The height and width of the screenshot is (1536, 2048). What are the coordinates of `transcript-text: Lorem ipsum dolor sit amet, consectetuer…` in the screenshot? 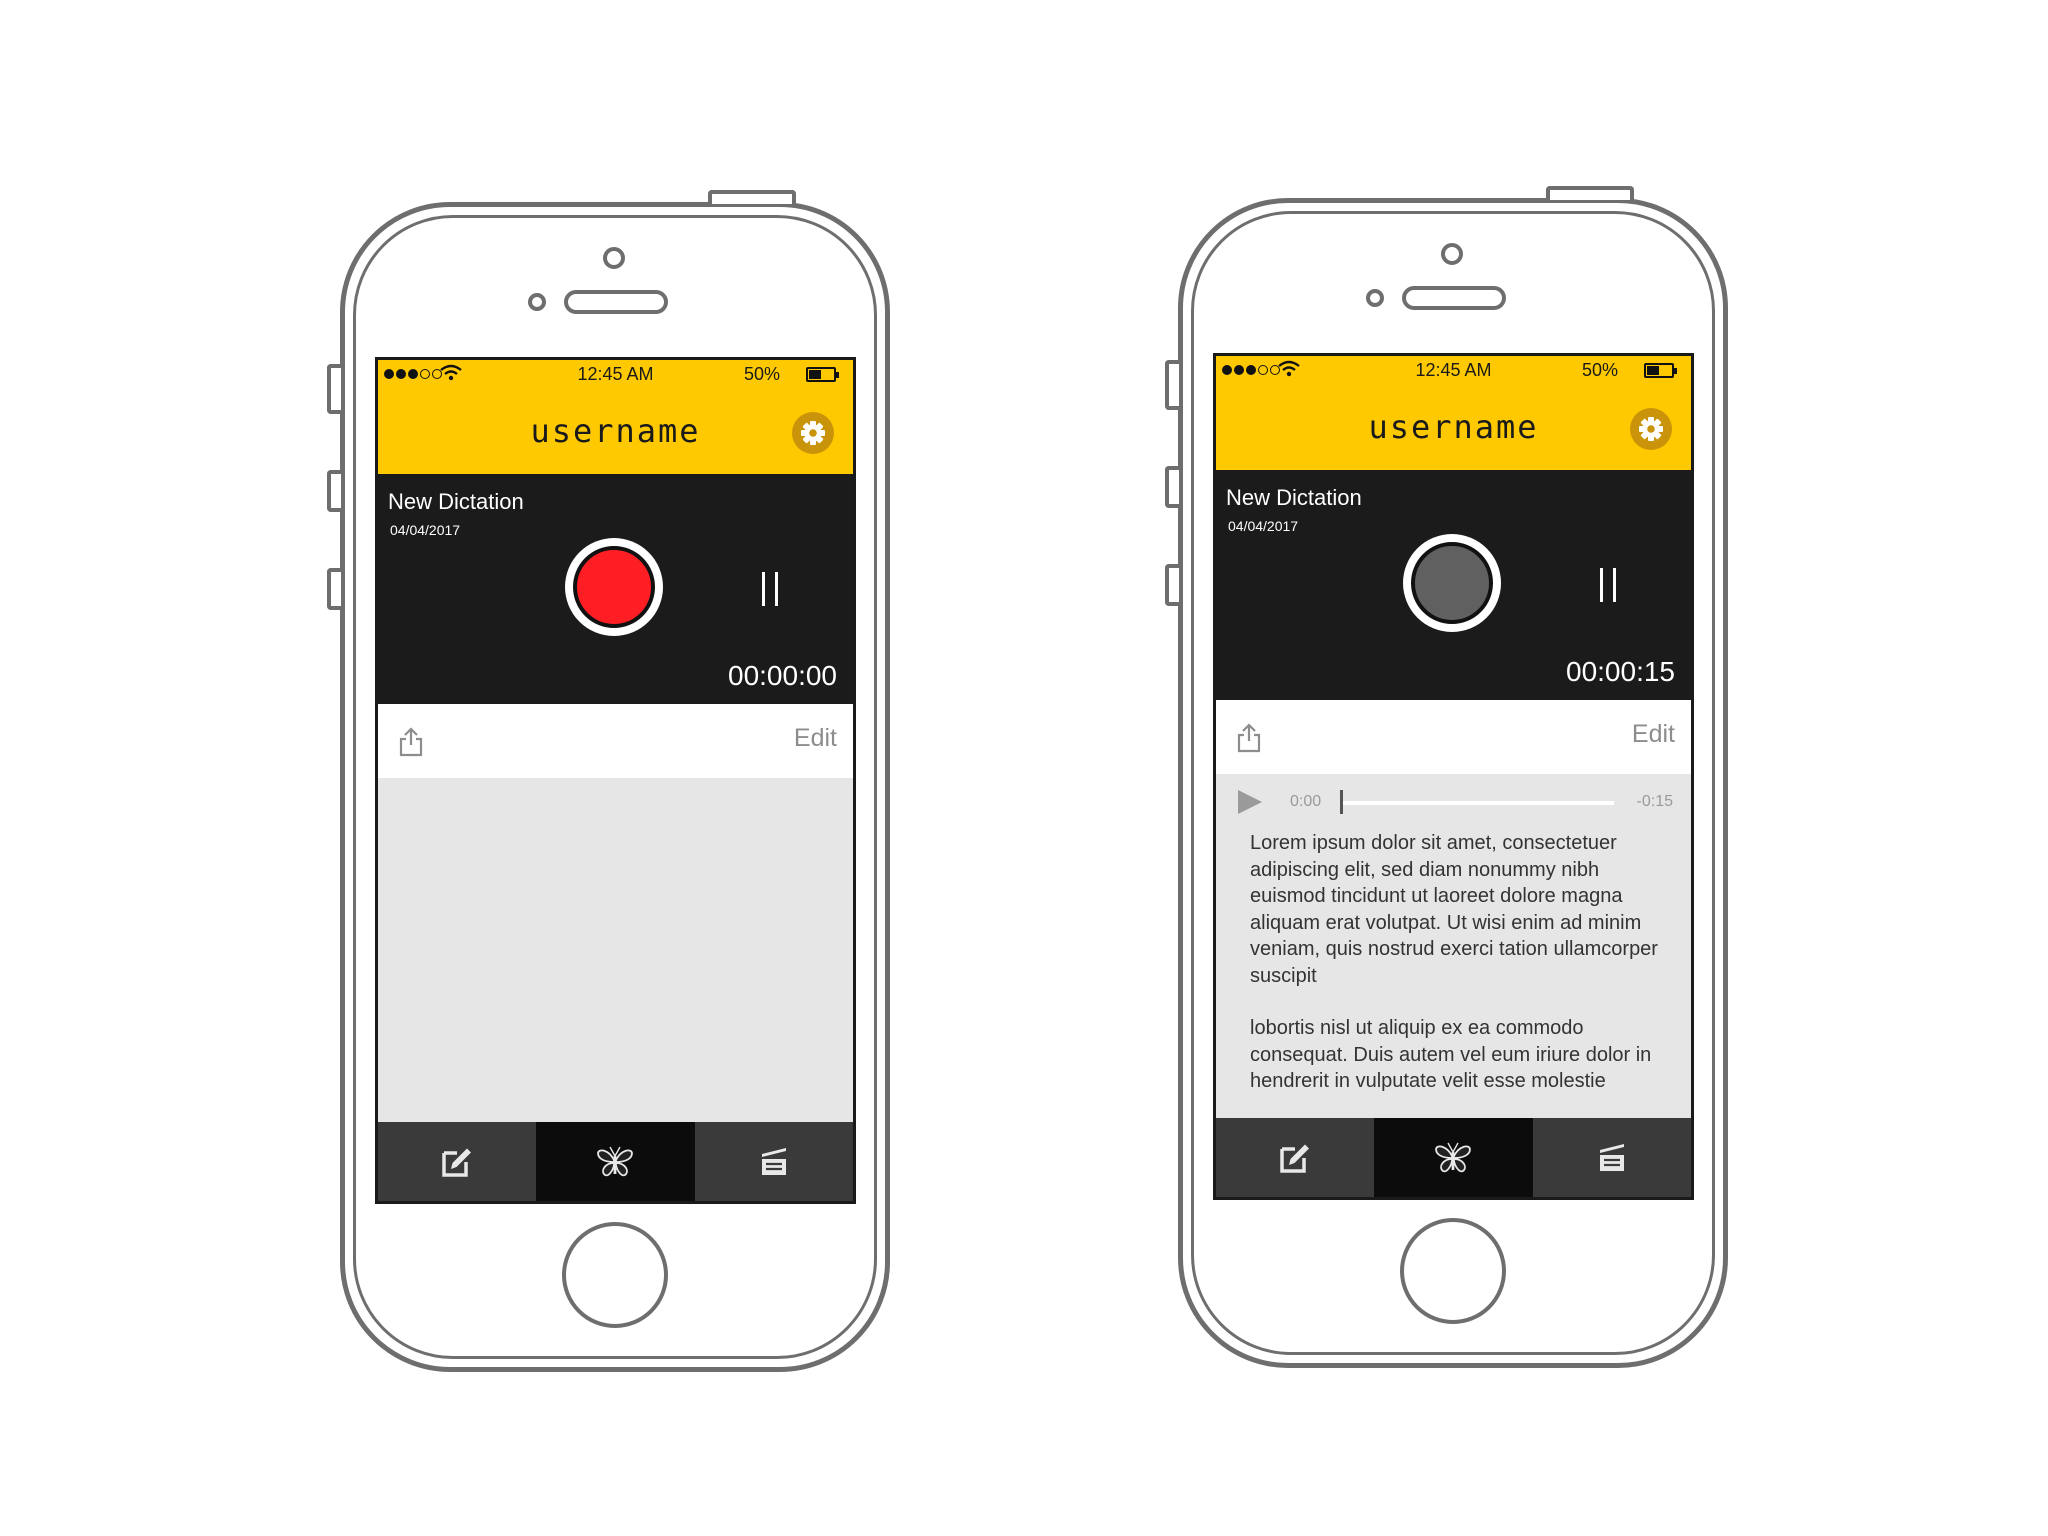 It's located at (1460, 962).